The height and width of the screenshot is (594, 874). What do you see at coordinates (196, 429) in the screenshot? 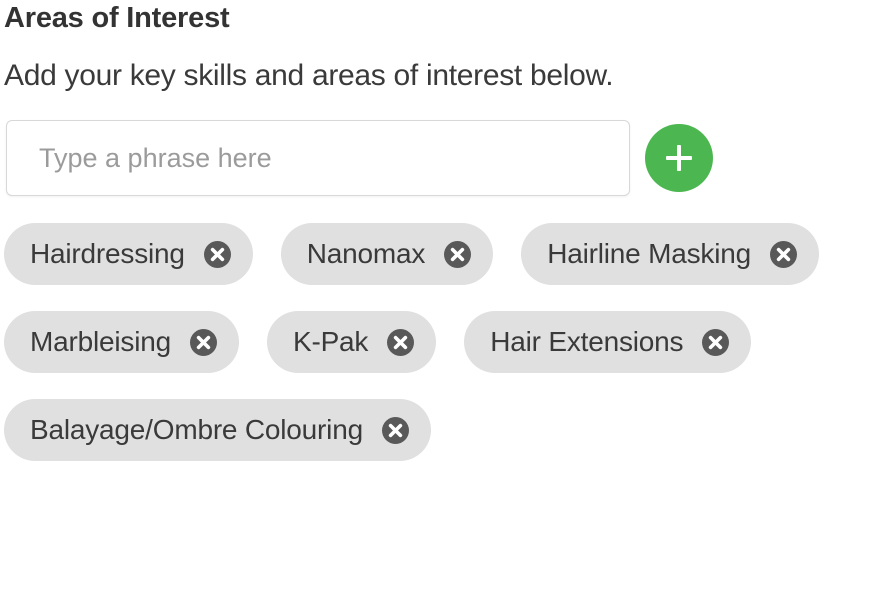
I see `interest-tag-label: Balayage/Ombre Colouring` at bounding box center [196, 429].